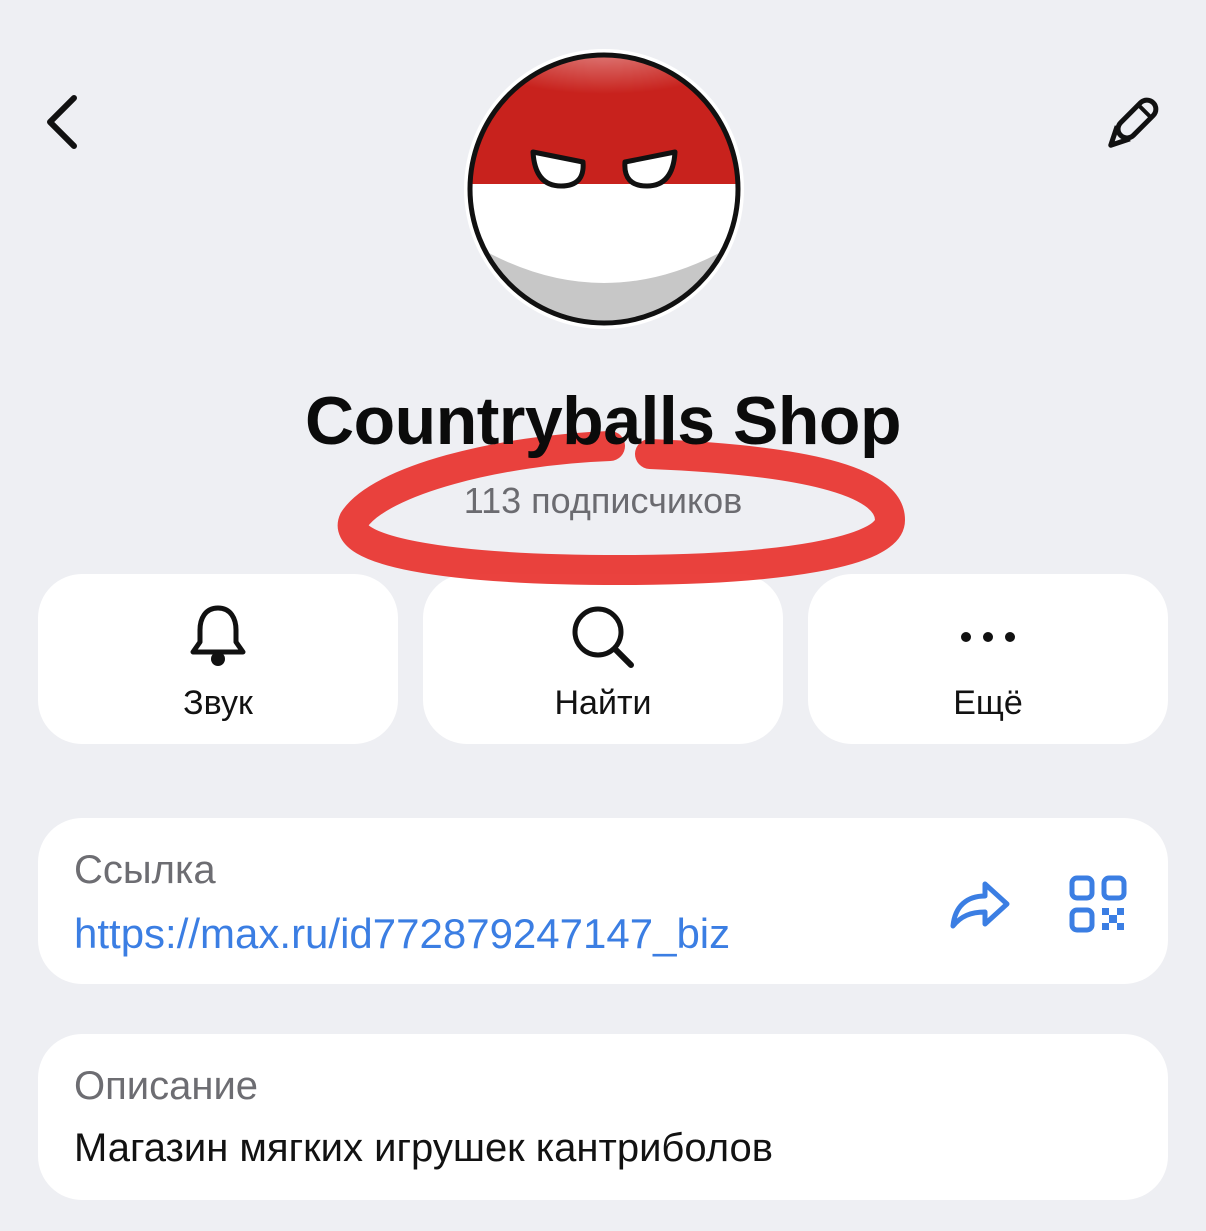  What do you see at coordinates (603, 901) in the screenshot?
I see `link-card: Ссылка https://max.ru/id772879247147_biz` at bounding box center [603, 901].